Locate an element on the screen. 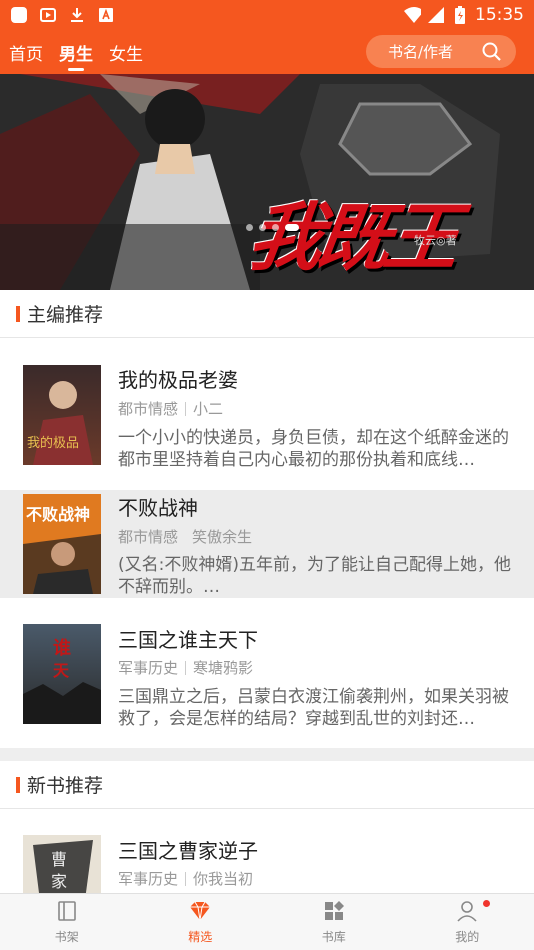 The width and height of the screenshot is (534, 950). tab-home: 首页 is located at coordinates (26, 52).